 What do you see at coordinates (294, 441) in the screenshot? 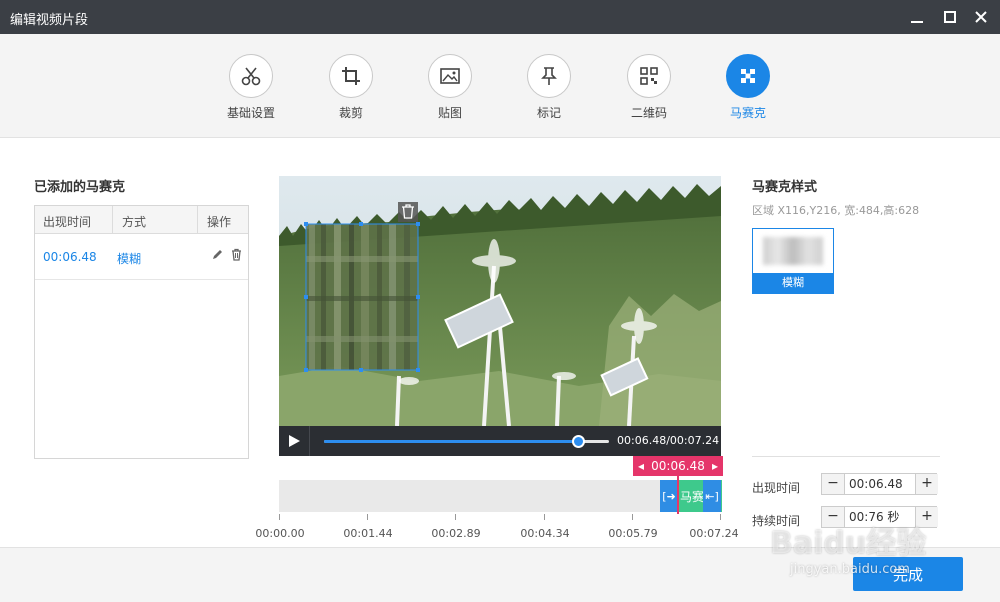
I see `play-icon` at bounding box center [294, 441].